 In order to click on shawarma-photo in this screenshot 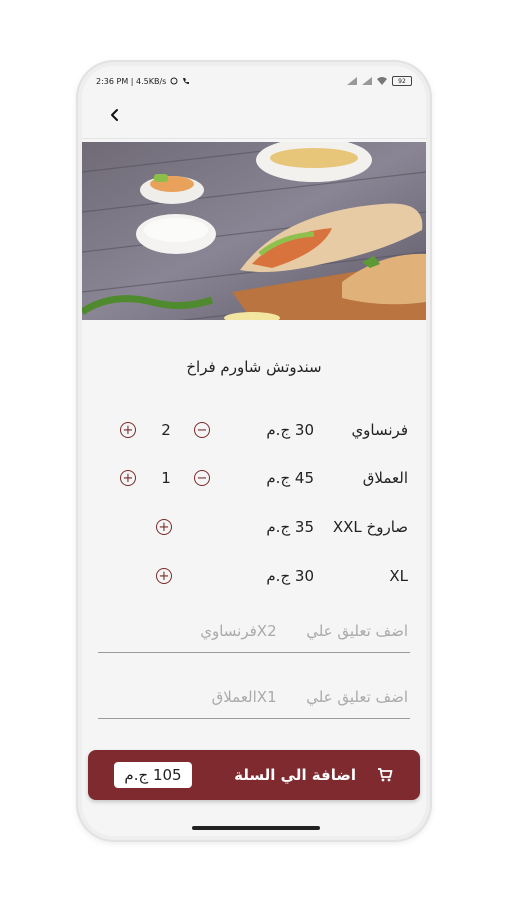, I will do `click(254, 231)`.